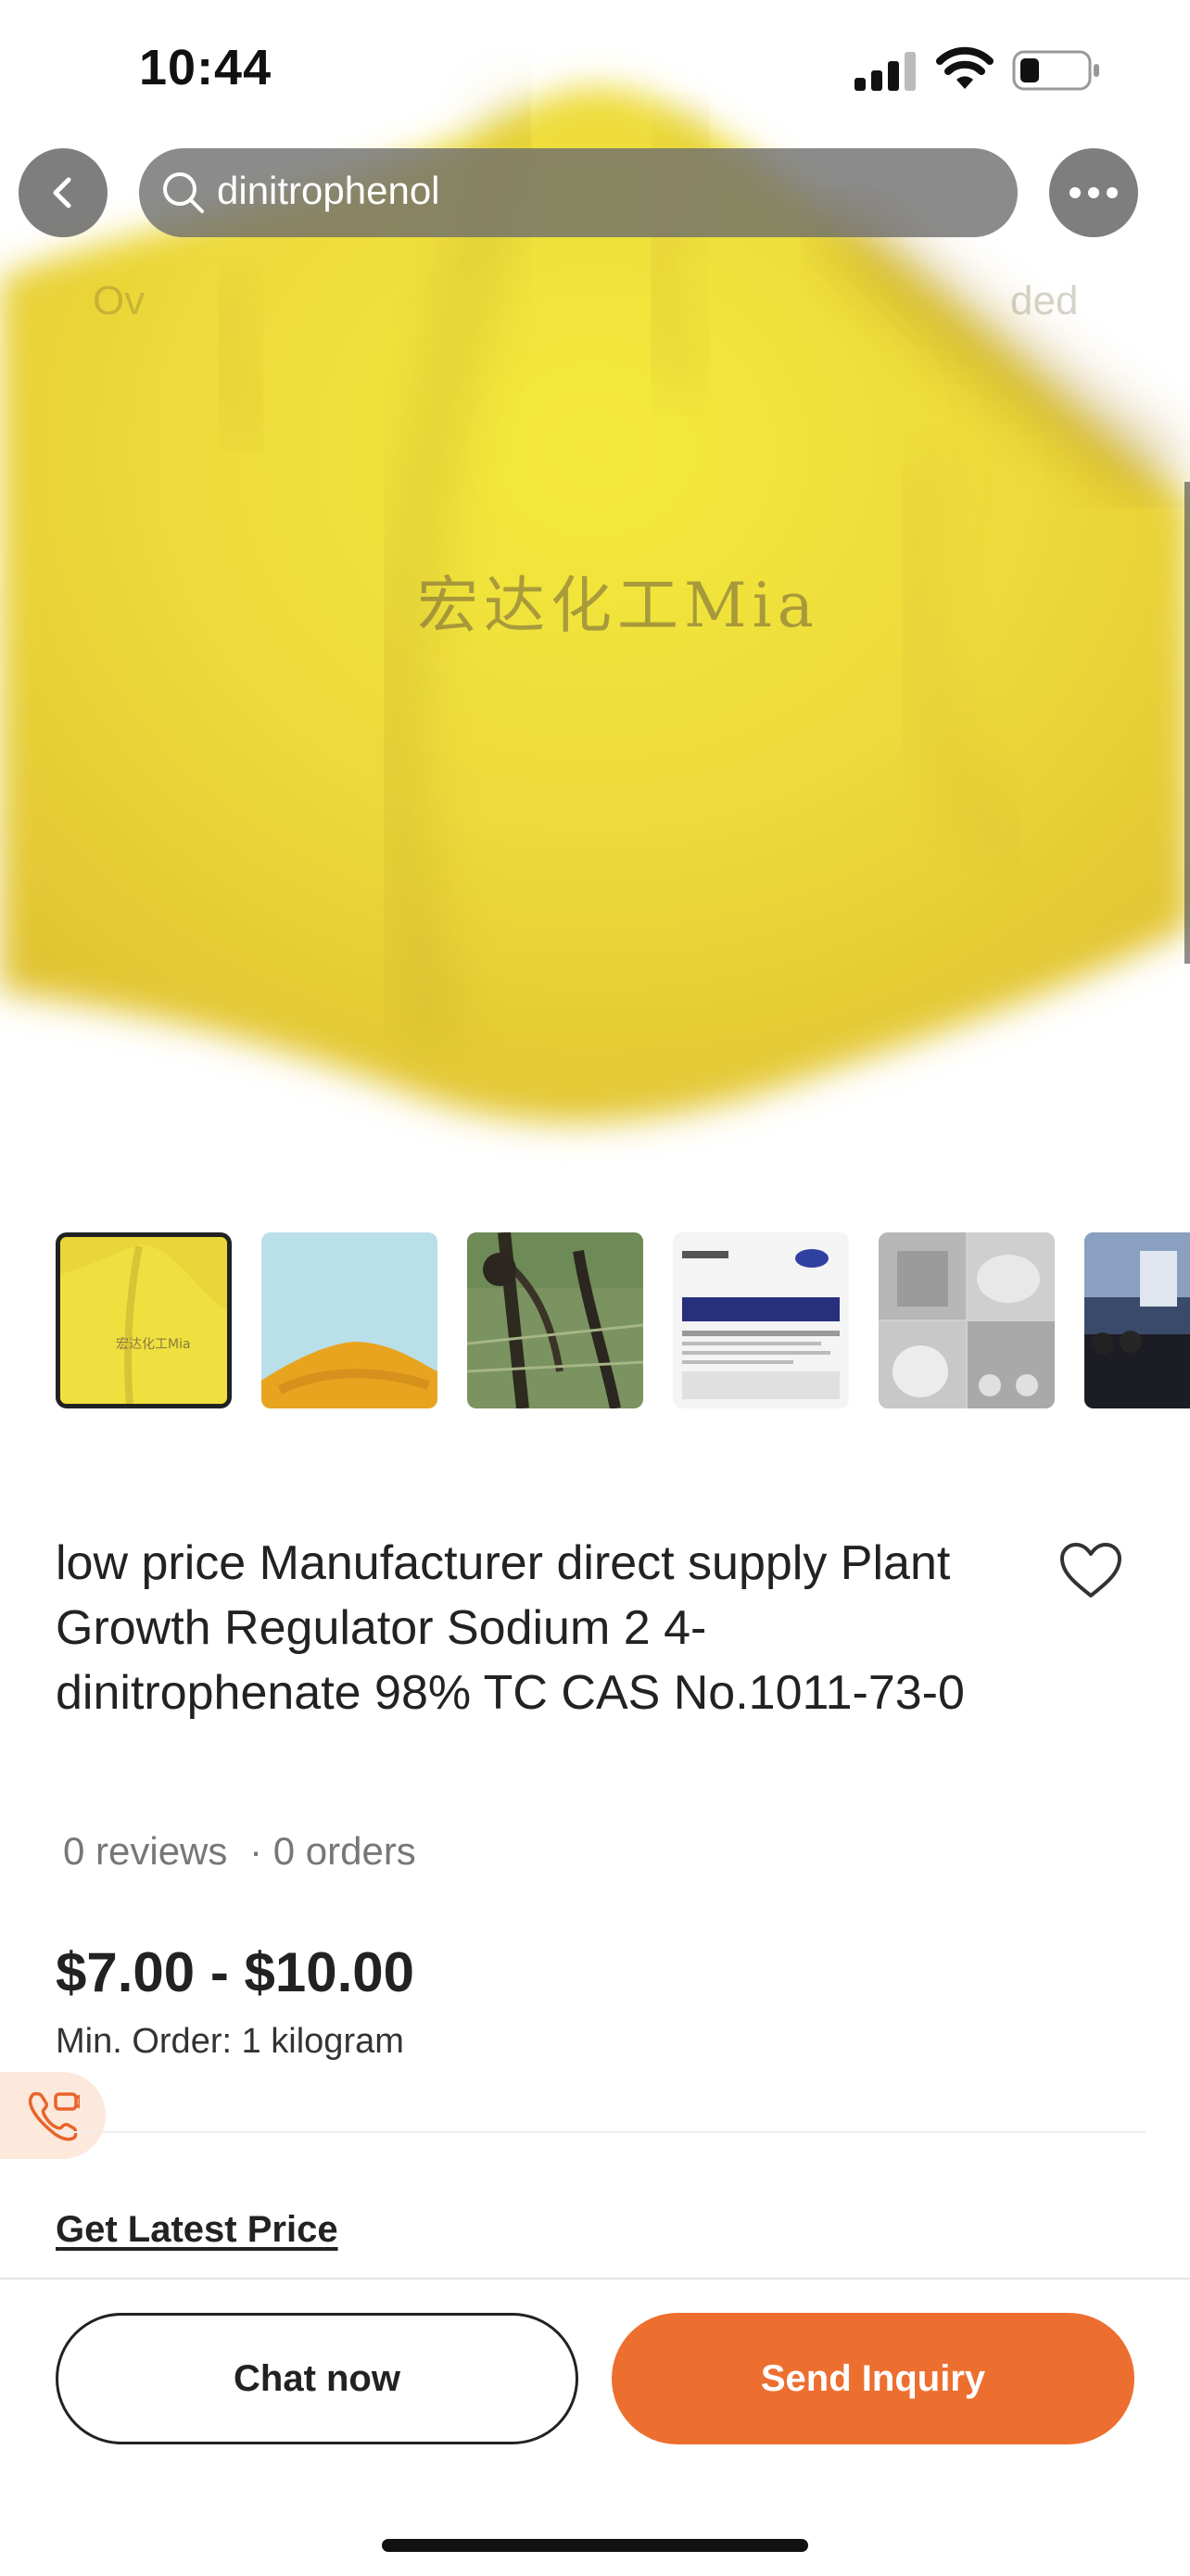 This screenshot has height=2576, width=1190. Describe the element at coordinates (230, 2041) in the screenshot. I see `min-order: Min. Order: 1 kilogram` at that location.